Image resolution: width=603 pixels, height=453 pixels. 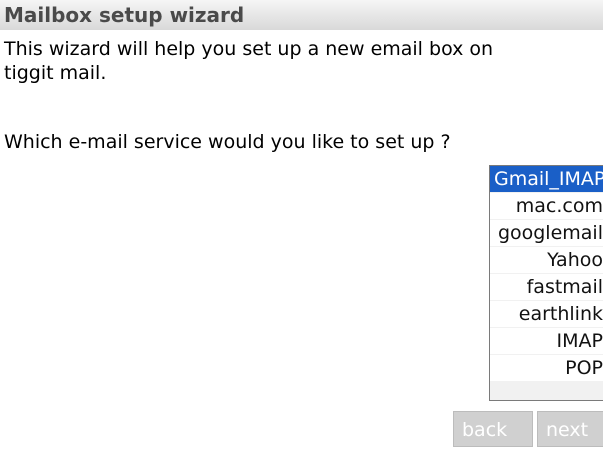 What do you see at coordinates (546, 233) in the screenshot?
I see `service-option-googlemail: googlemail` at bounding box center [546, 233].